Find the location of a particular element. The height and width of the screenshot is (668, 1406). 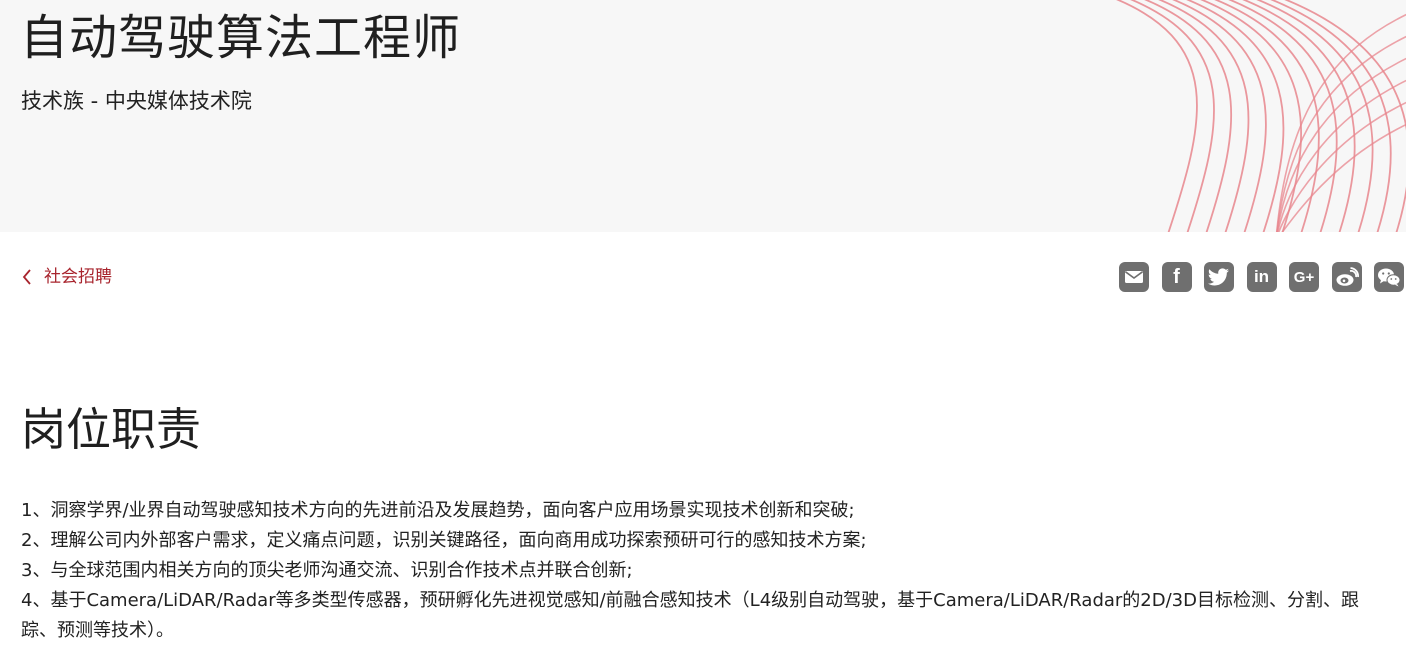

wechat-icon is located at coordinates (1389, 277).